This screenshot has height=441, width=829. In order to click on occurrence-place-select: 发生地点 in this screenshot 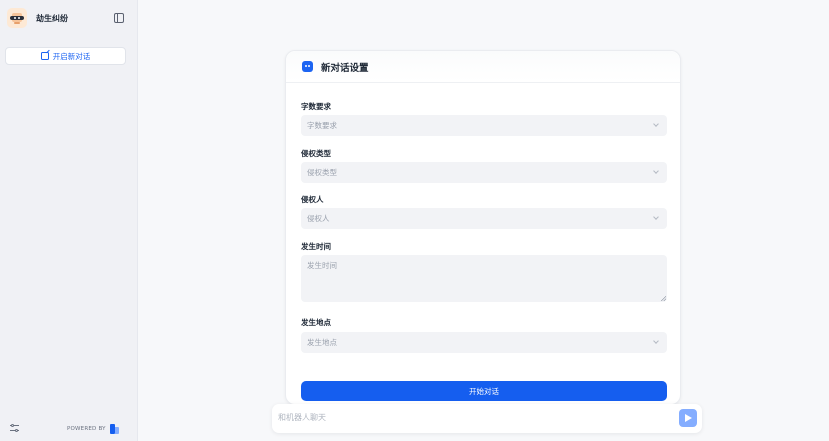, I will do `click(484, 342)`.